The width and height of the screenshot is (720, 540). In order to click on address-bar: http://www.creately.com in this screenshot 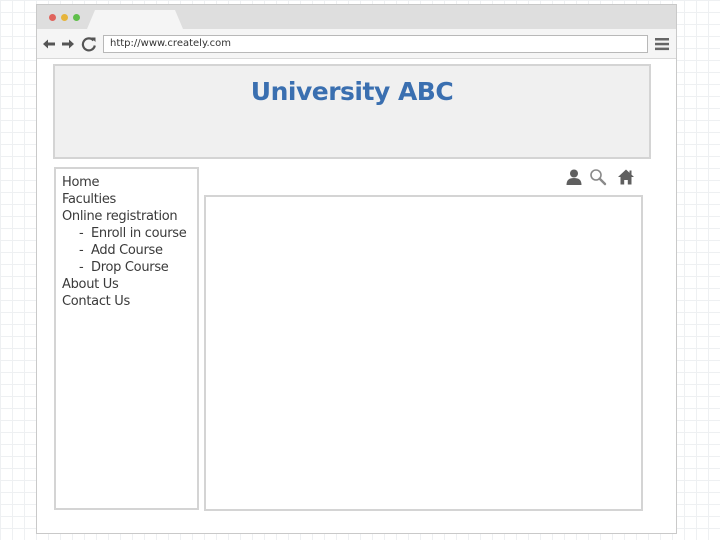, I will do `click(375, 44)`.